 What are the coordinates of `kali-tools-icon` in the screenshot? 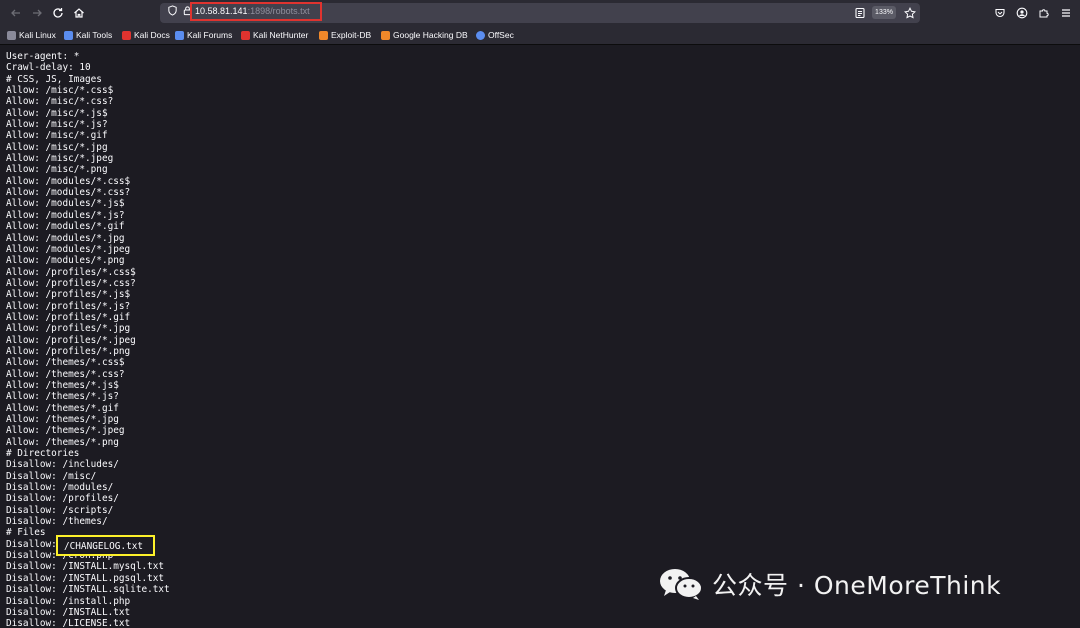 It's located at (68, 35).